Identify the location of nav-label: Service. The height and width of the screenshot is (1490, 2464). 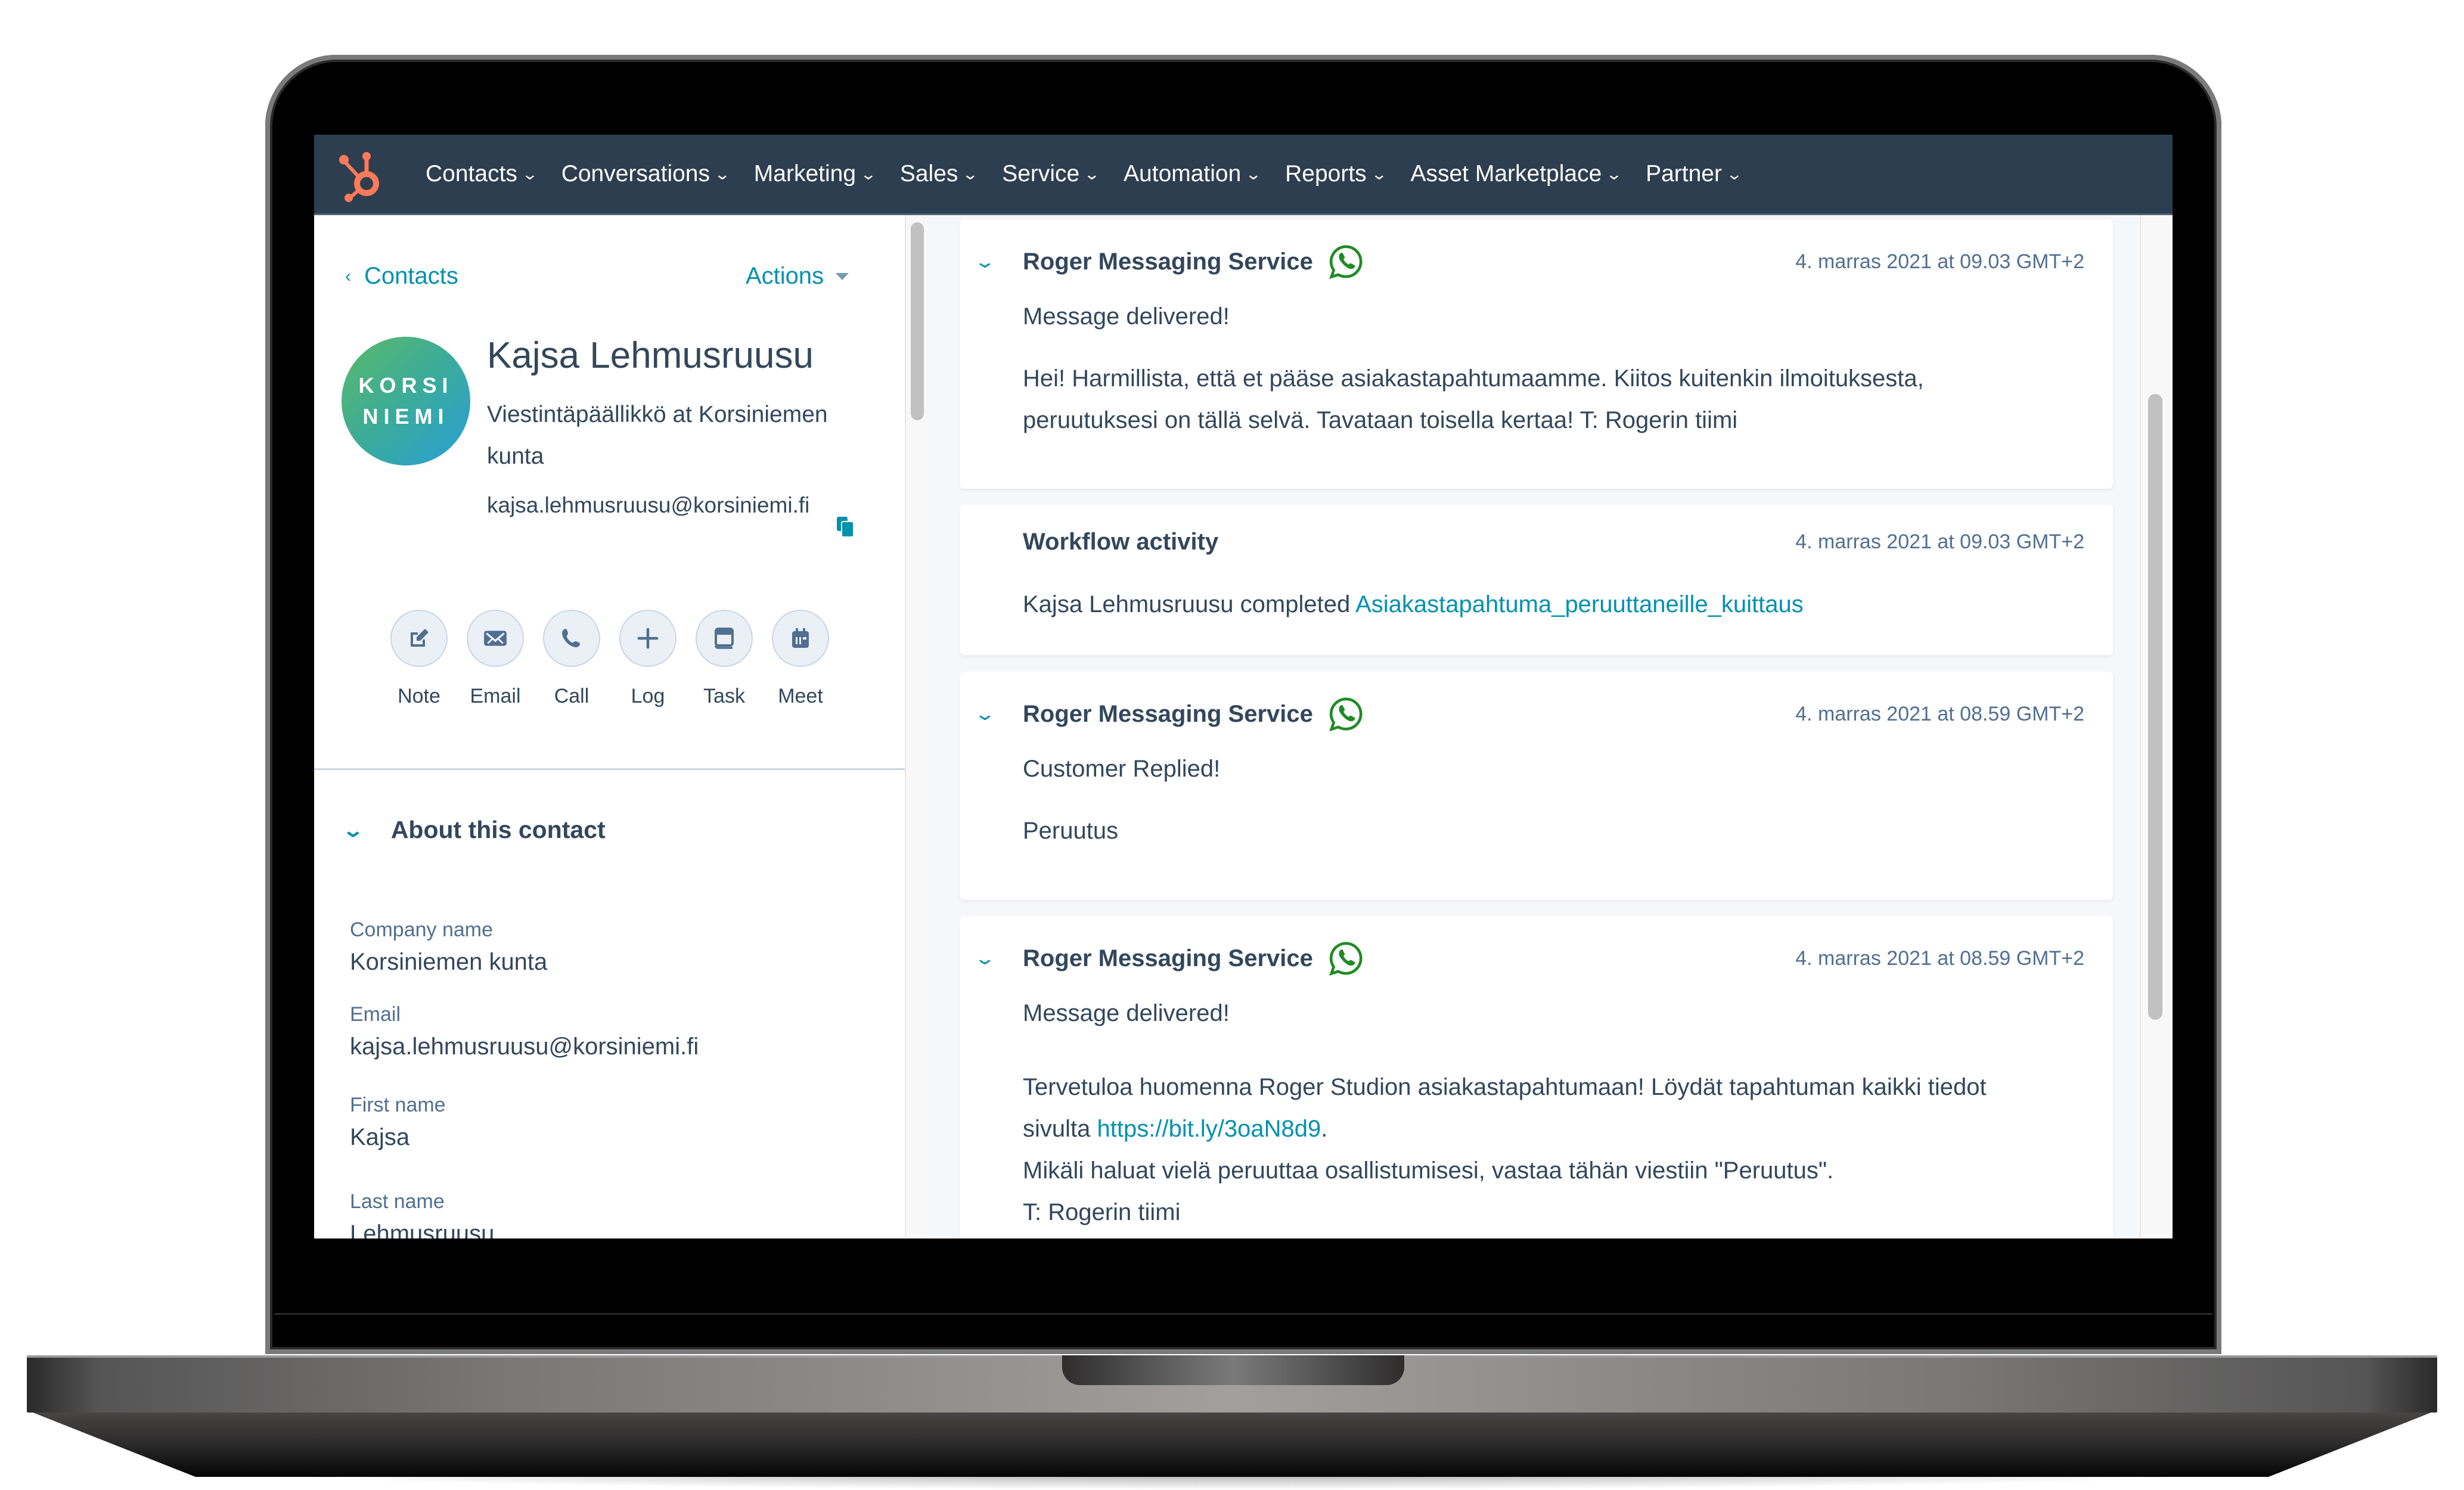
(1041, 174).